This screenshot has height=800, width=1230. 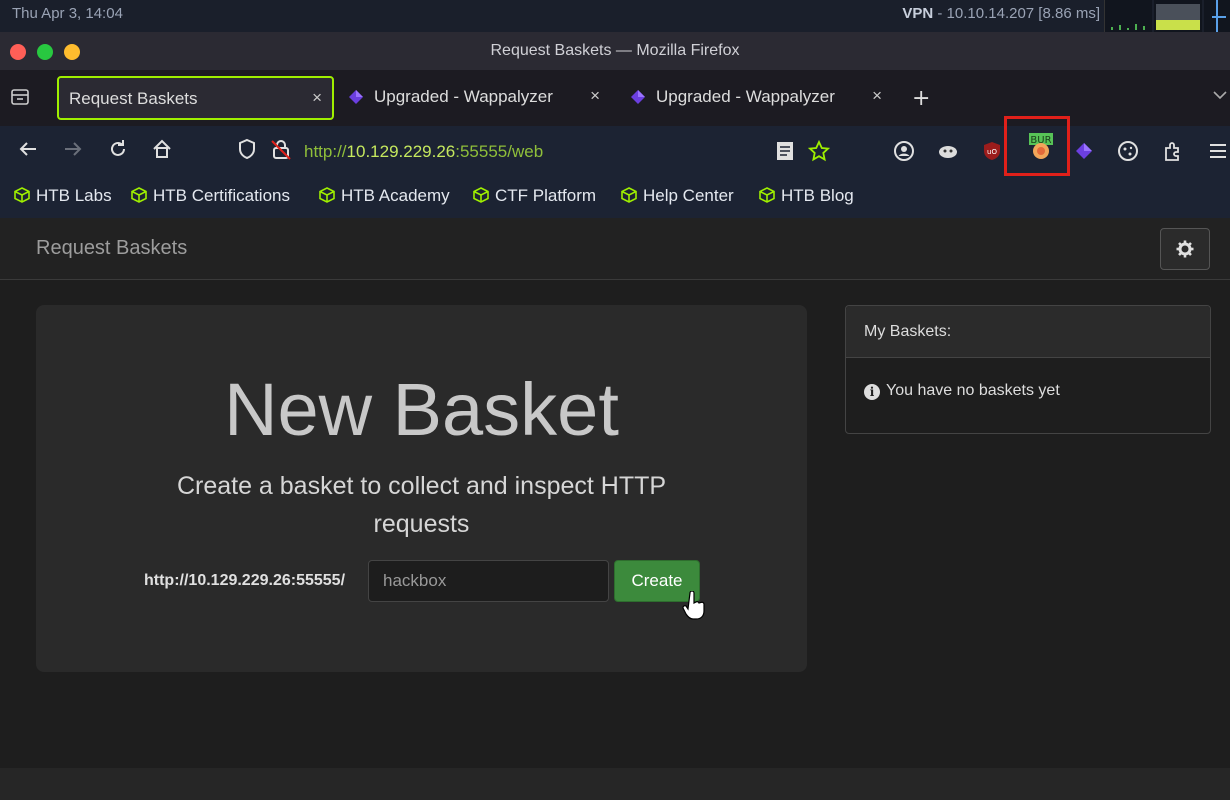 What do you see at coordinates (118, 152) in the screenshot?
I see `reload-icon` at bounding box center [118, 152].